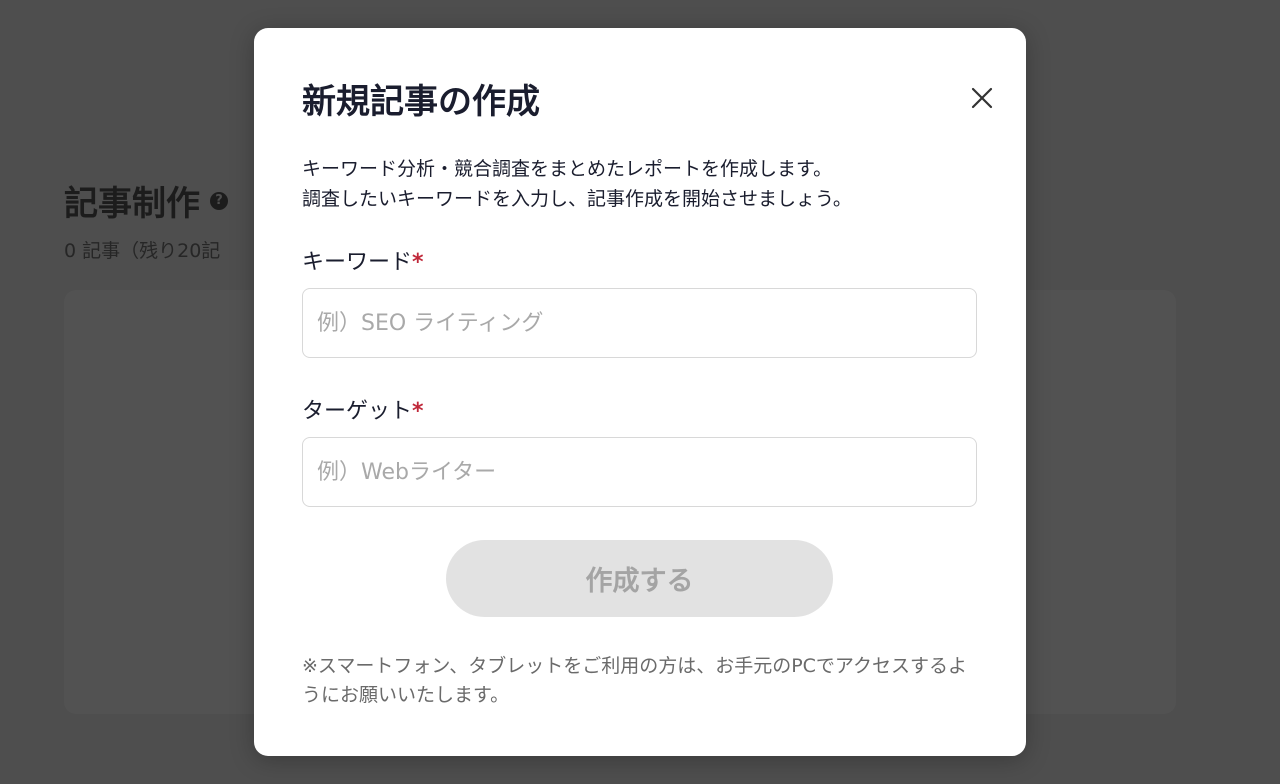 The height and width of the screenshot is (784, 1280). I want to click on keyword-label-wrapper: キーワード*, so click(363, 260).